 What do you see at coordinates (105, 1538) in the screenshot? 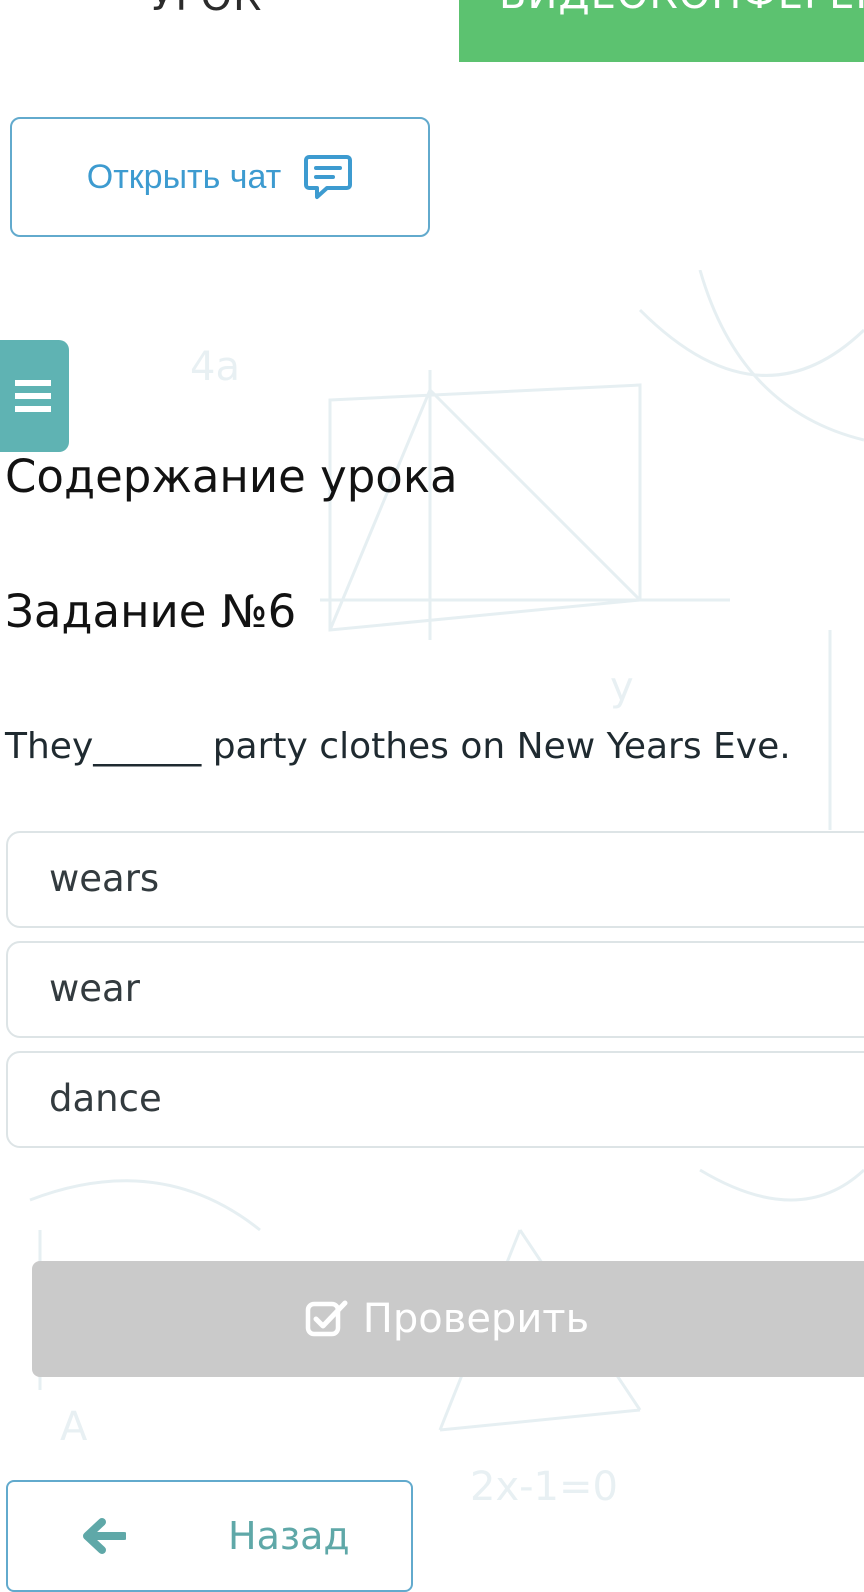
I see `arrow-left-icon` at bounding box center [105, 1538].